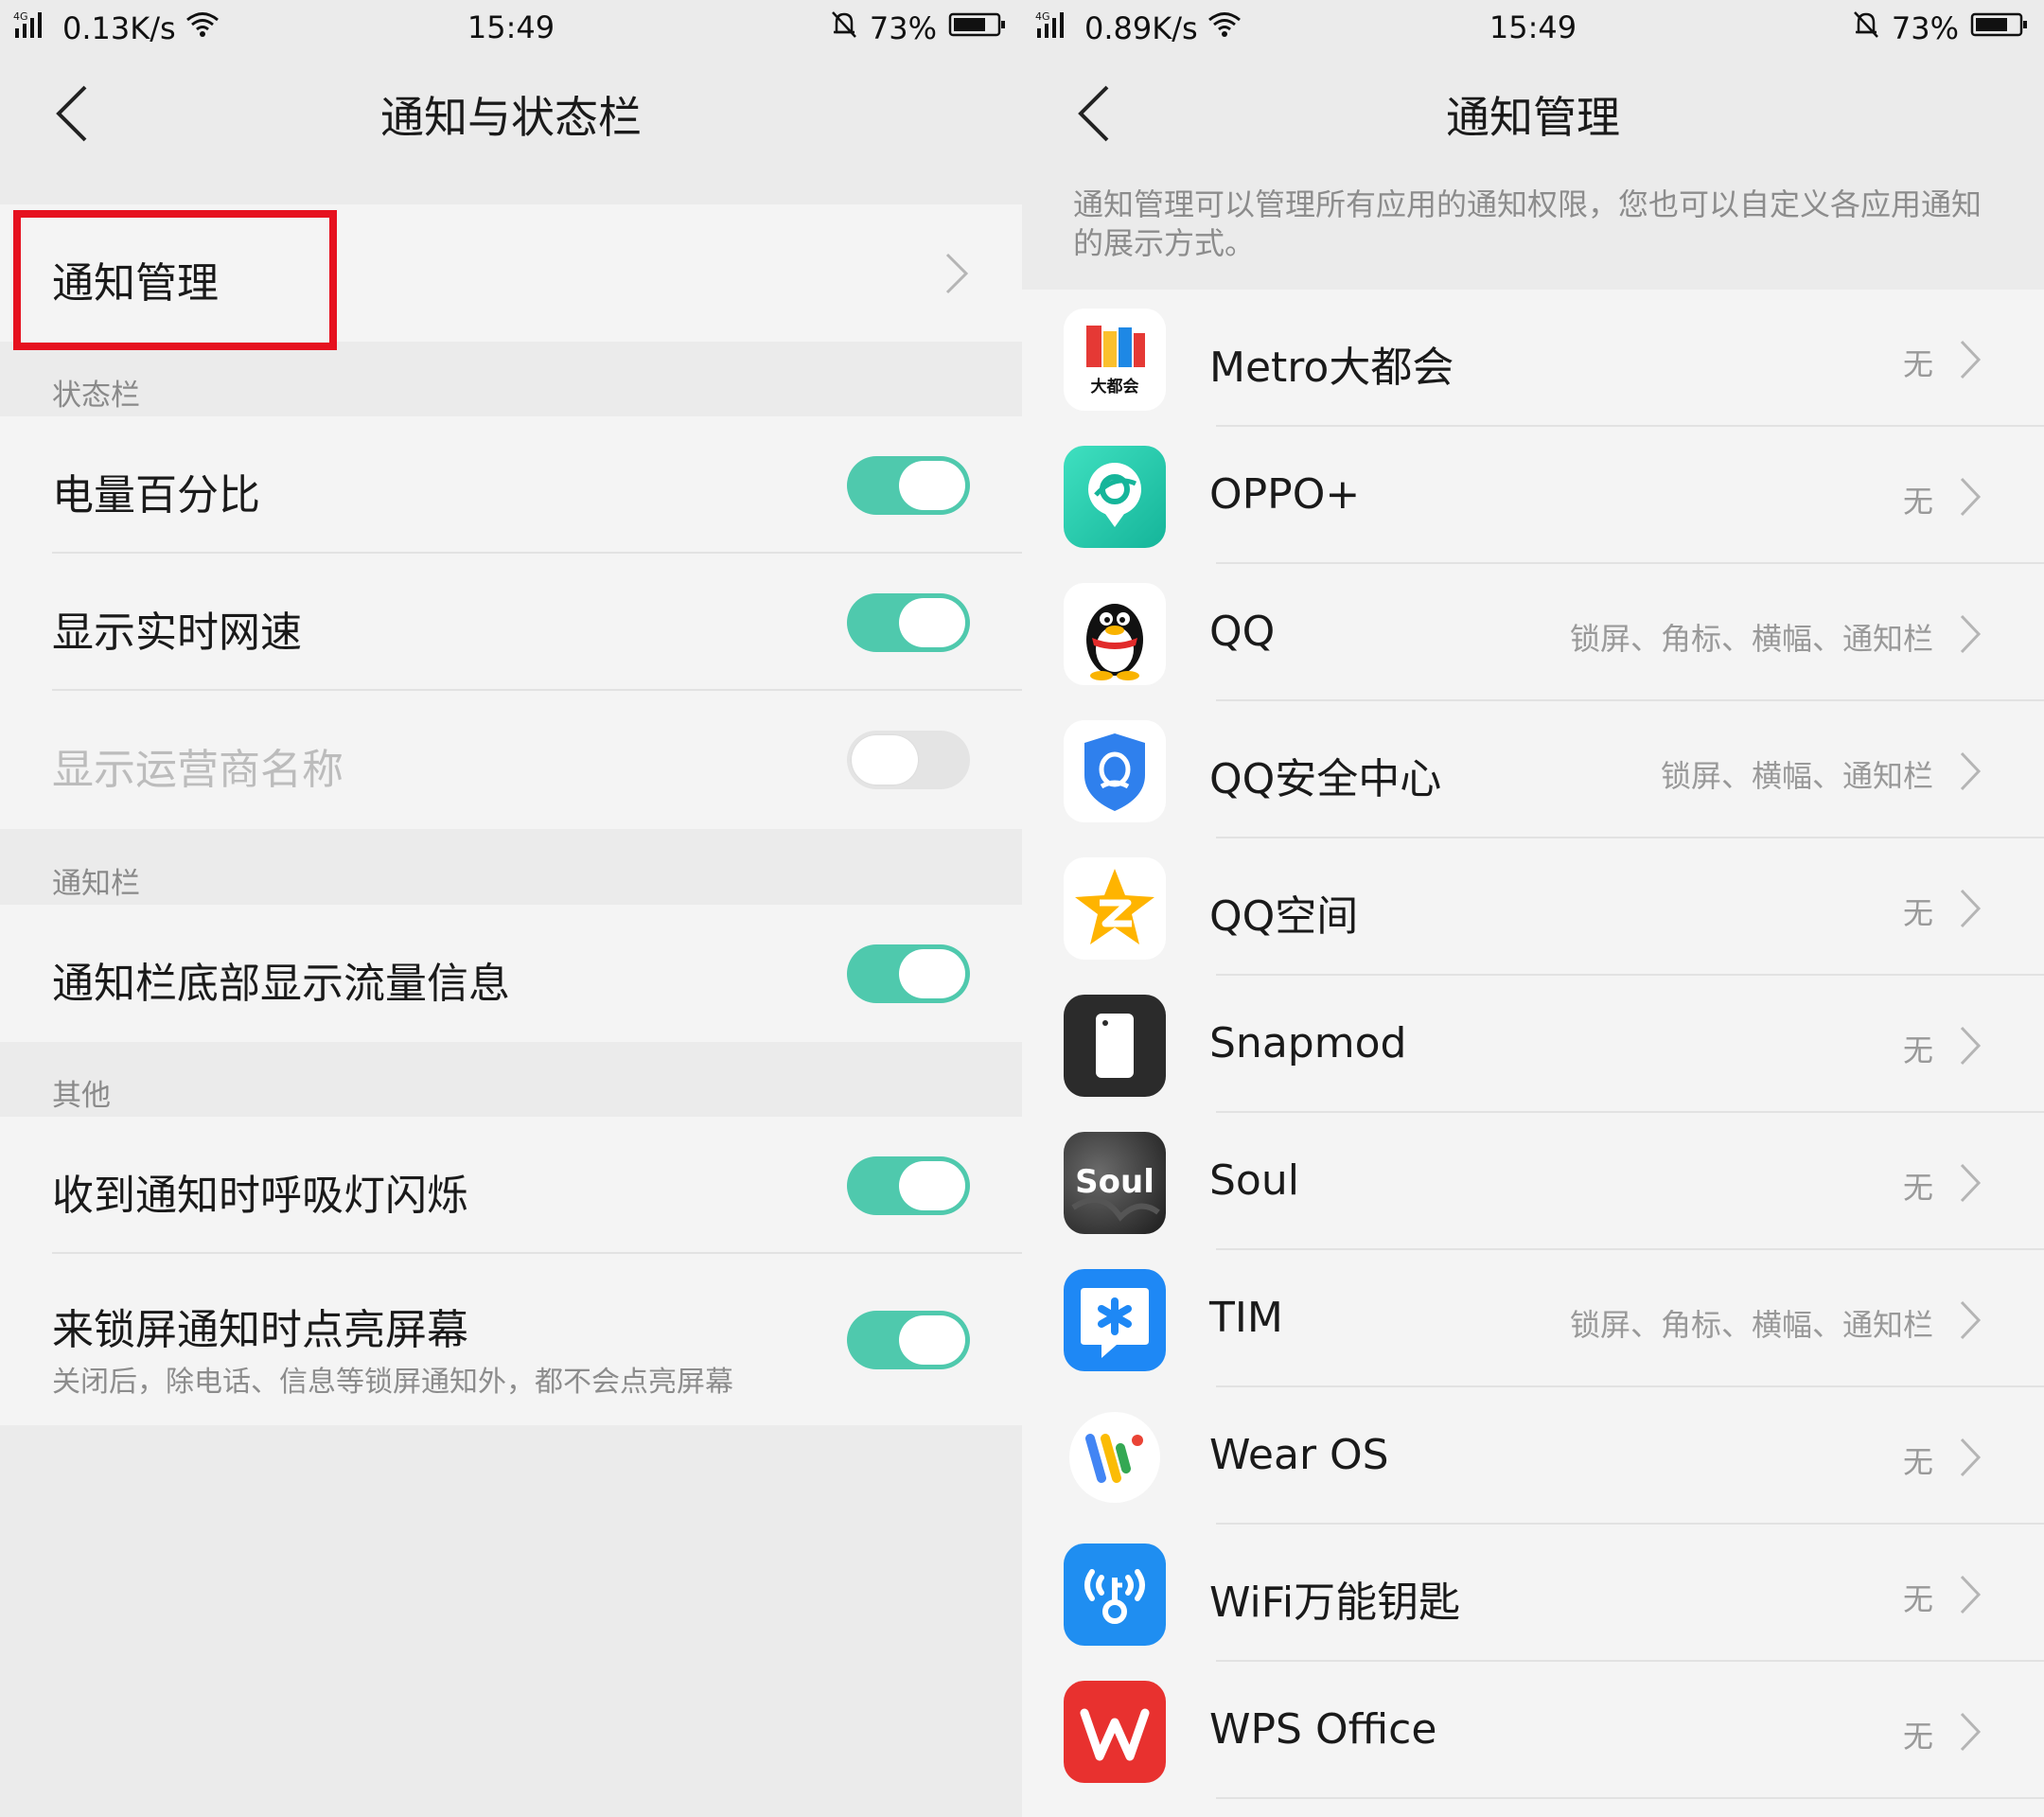 The image size is (2044, 1817). What do you see at coordinates (1115, 1595) in the screenshot?
I see `wifi-key-app-icon` at bounding box center [1115, 1595].